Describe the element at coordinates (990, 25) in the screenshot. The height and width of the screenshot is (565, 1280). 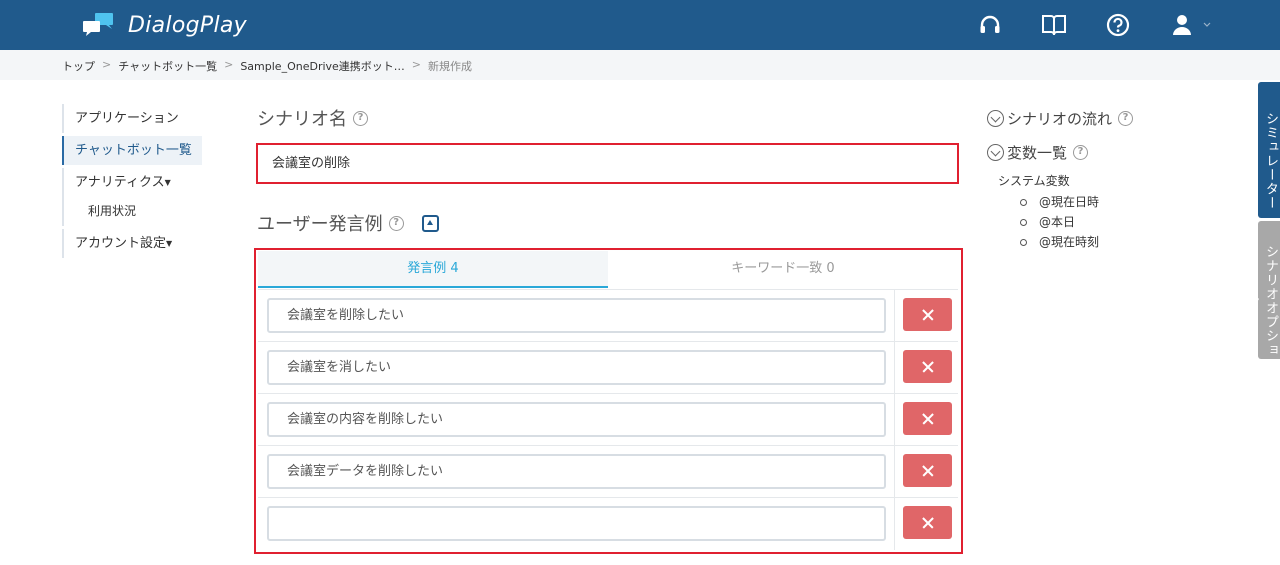
I see `headset-icon` at that location.